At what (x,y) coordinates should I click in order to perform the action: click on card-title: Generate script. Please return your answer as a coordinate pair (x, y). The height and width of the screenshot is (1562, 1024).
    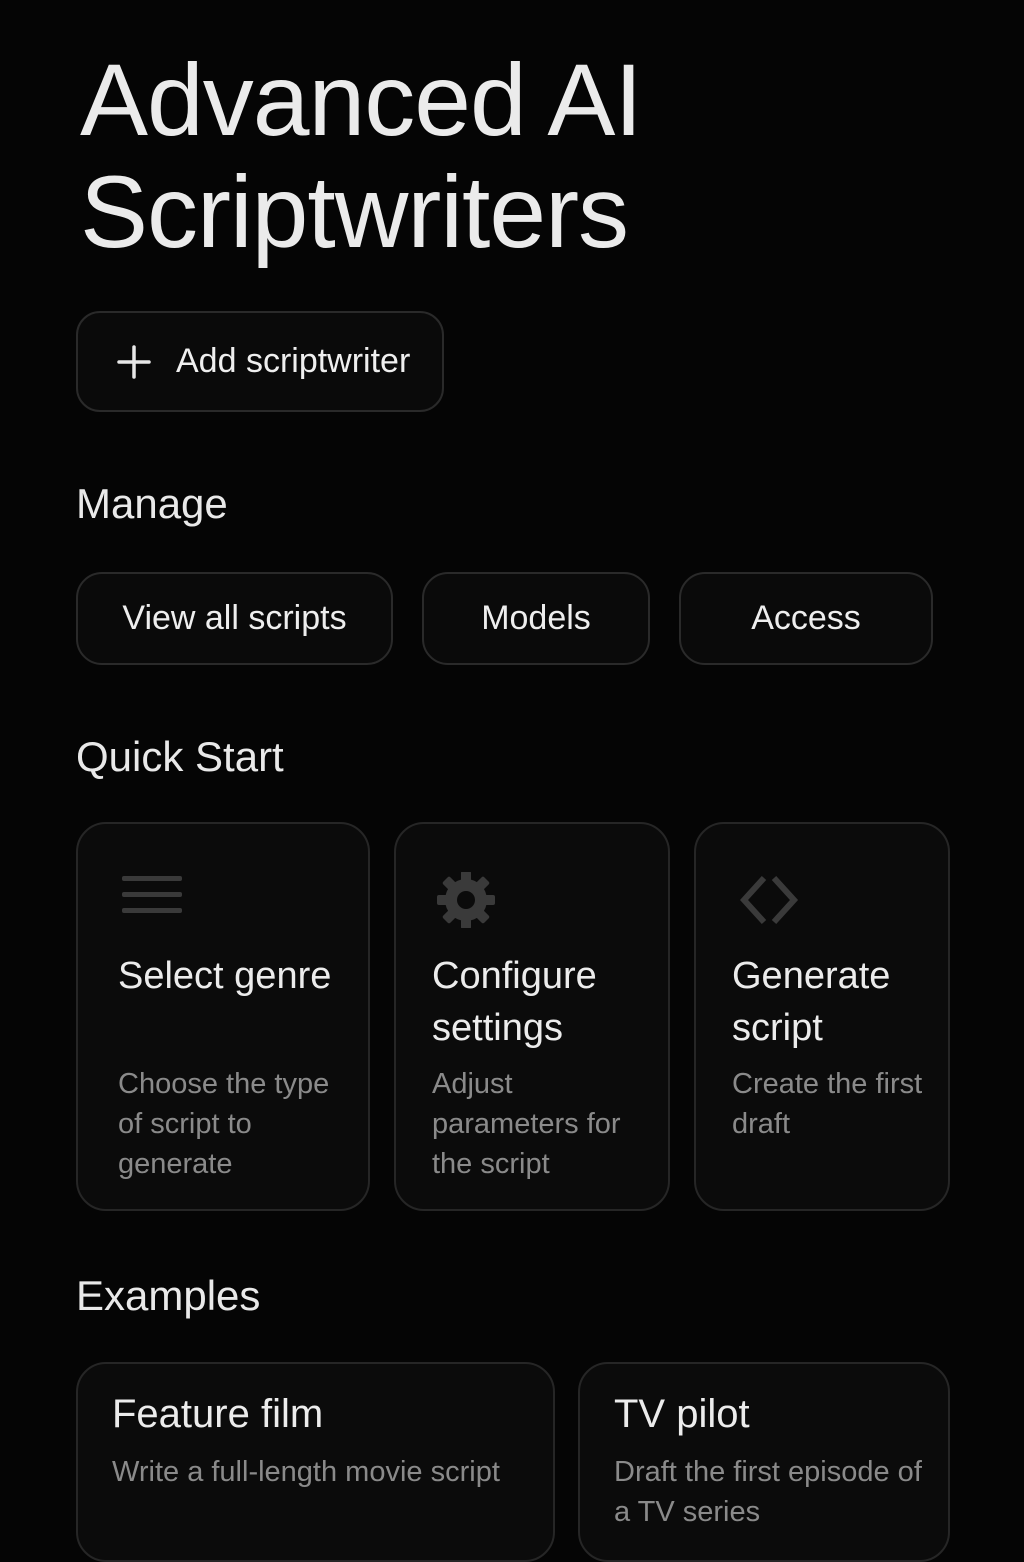
    Looking at the image, I should click on (811, 1002).